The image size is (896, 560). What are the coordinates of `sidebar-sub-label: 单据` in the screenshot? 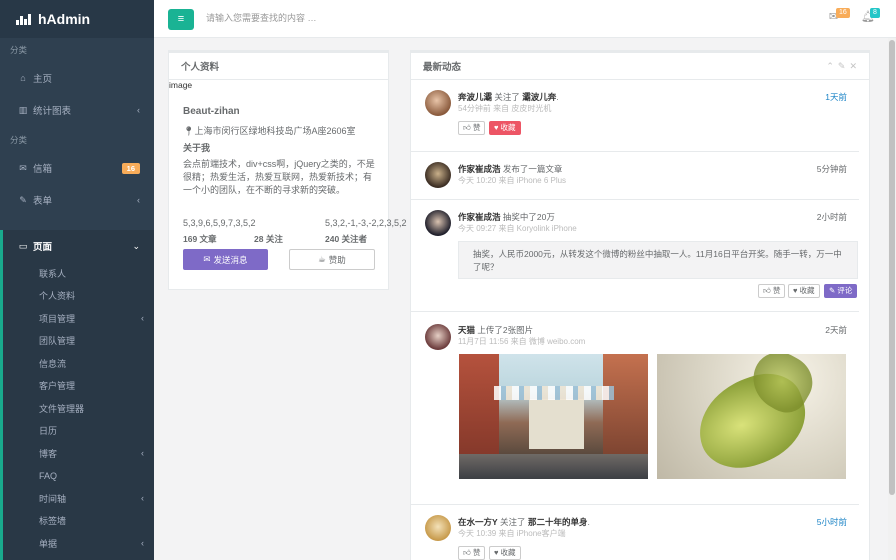 It's located at (48, 543).